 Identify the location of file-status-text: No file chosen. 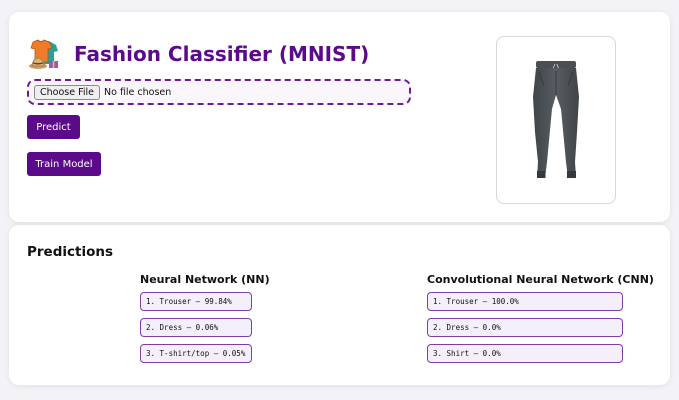
(138, 92).